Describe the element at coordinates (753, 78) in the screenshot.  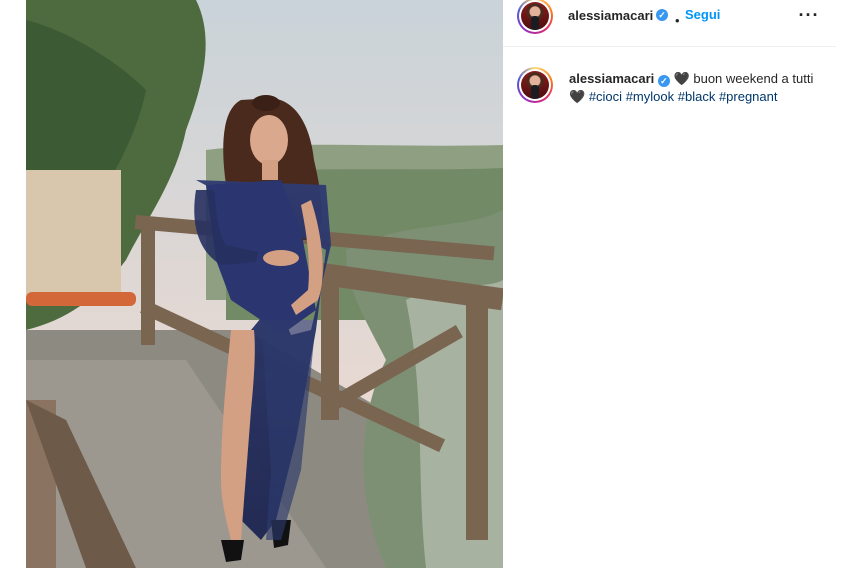
I see `caption-text-body: buon weekend a tutti` at that location.